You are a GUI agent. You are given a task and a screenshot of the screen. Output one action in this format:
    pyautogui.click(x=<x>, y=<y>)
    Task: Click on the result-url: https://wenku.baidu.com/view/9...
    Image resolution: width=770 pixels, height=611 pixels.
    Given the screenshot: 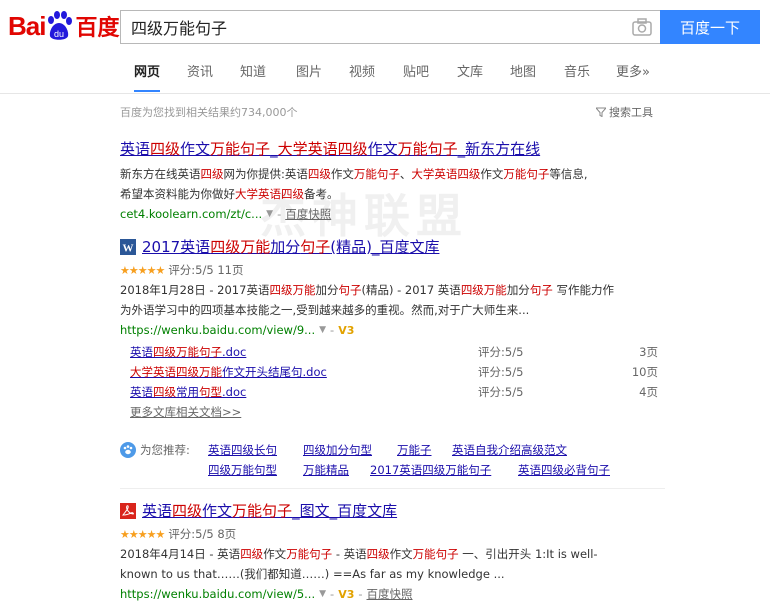 What is the action you would take?
    pyautogui.click(x=217, y=330)
    